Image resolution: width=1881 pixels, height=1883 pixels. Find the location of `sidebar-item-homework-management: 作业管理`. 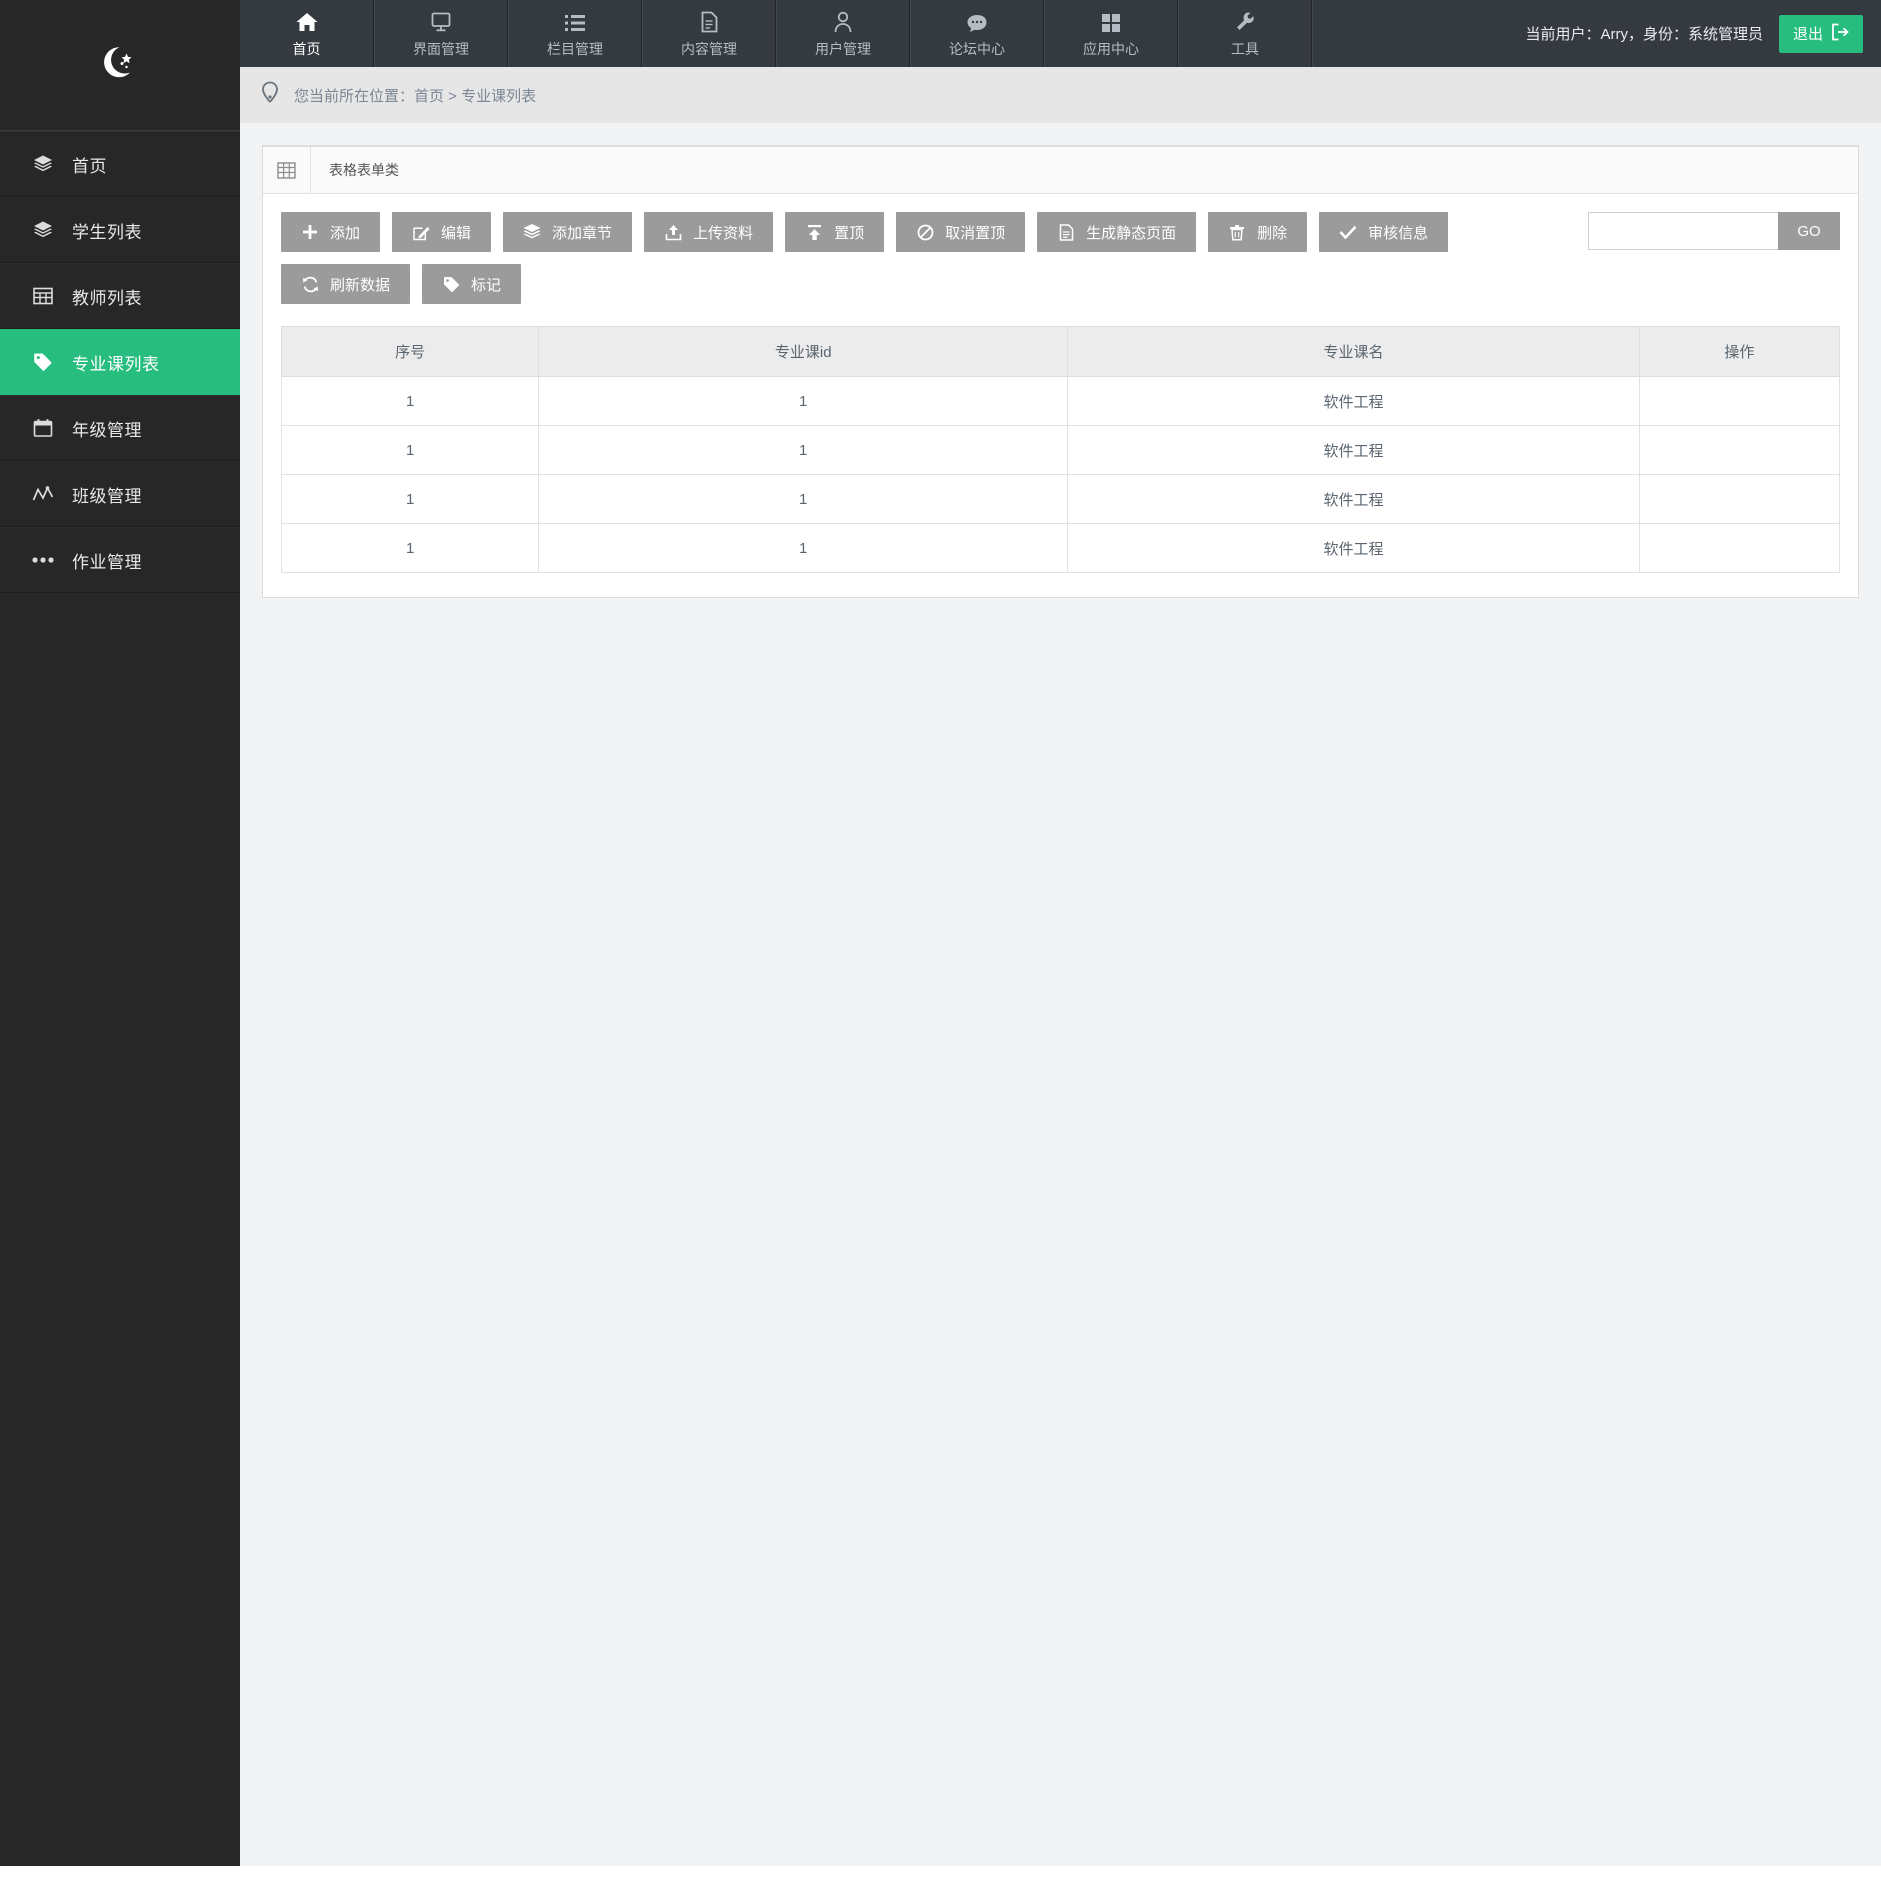

sidebar-item-homework-management: 作业管理 is located at coordinates (120, 560).